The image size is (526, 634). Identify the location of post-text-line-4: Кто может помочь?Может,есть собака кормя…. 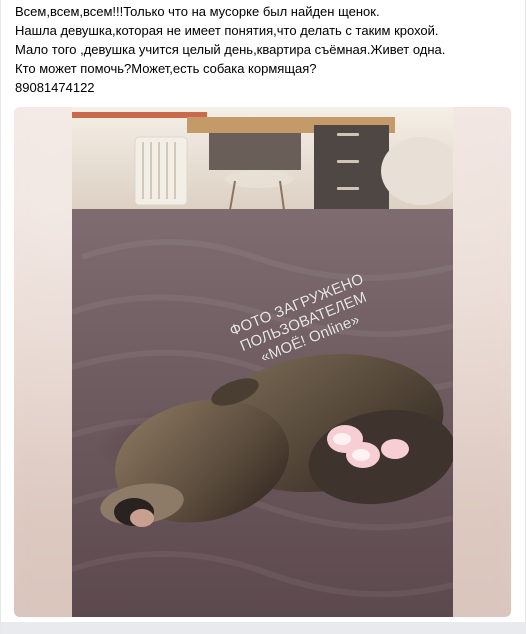
(166, 68).